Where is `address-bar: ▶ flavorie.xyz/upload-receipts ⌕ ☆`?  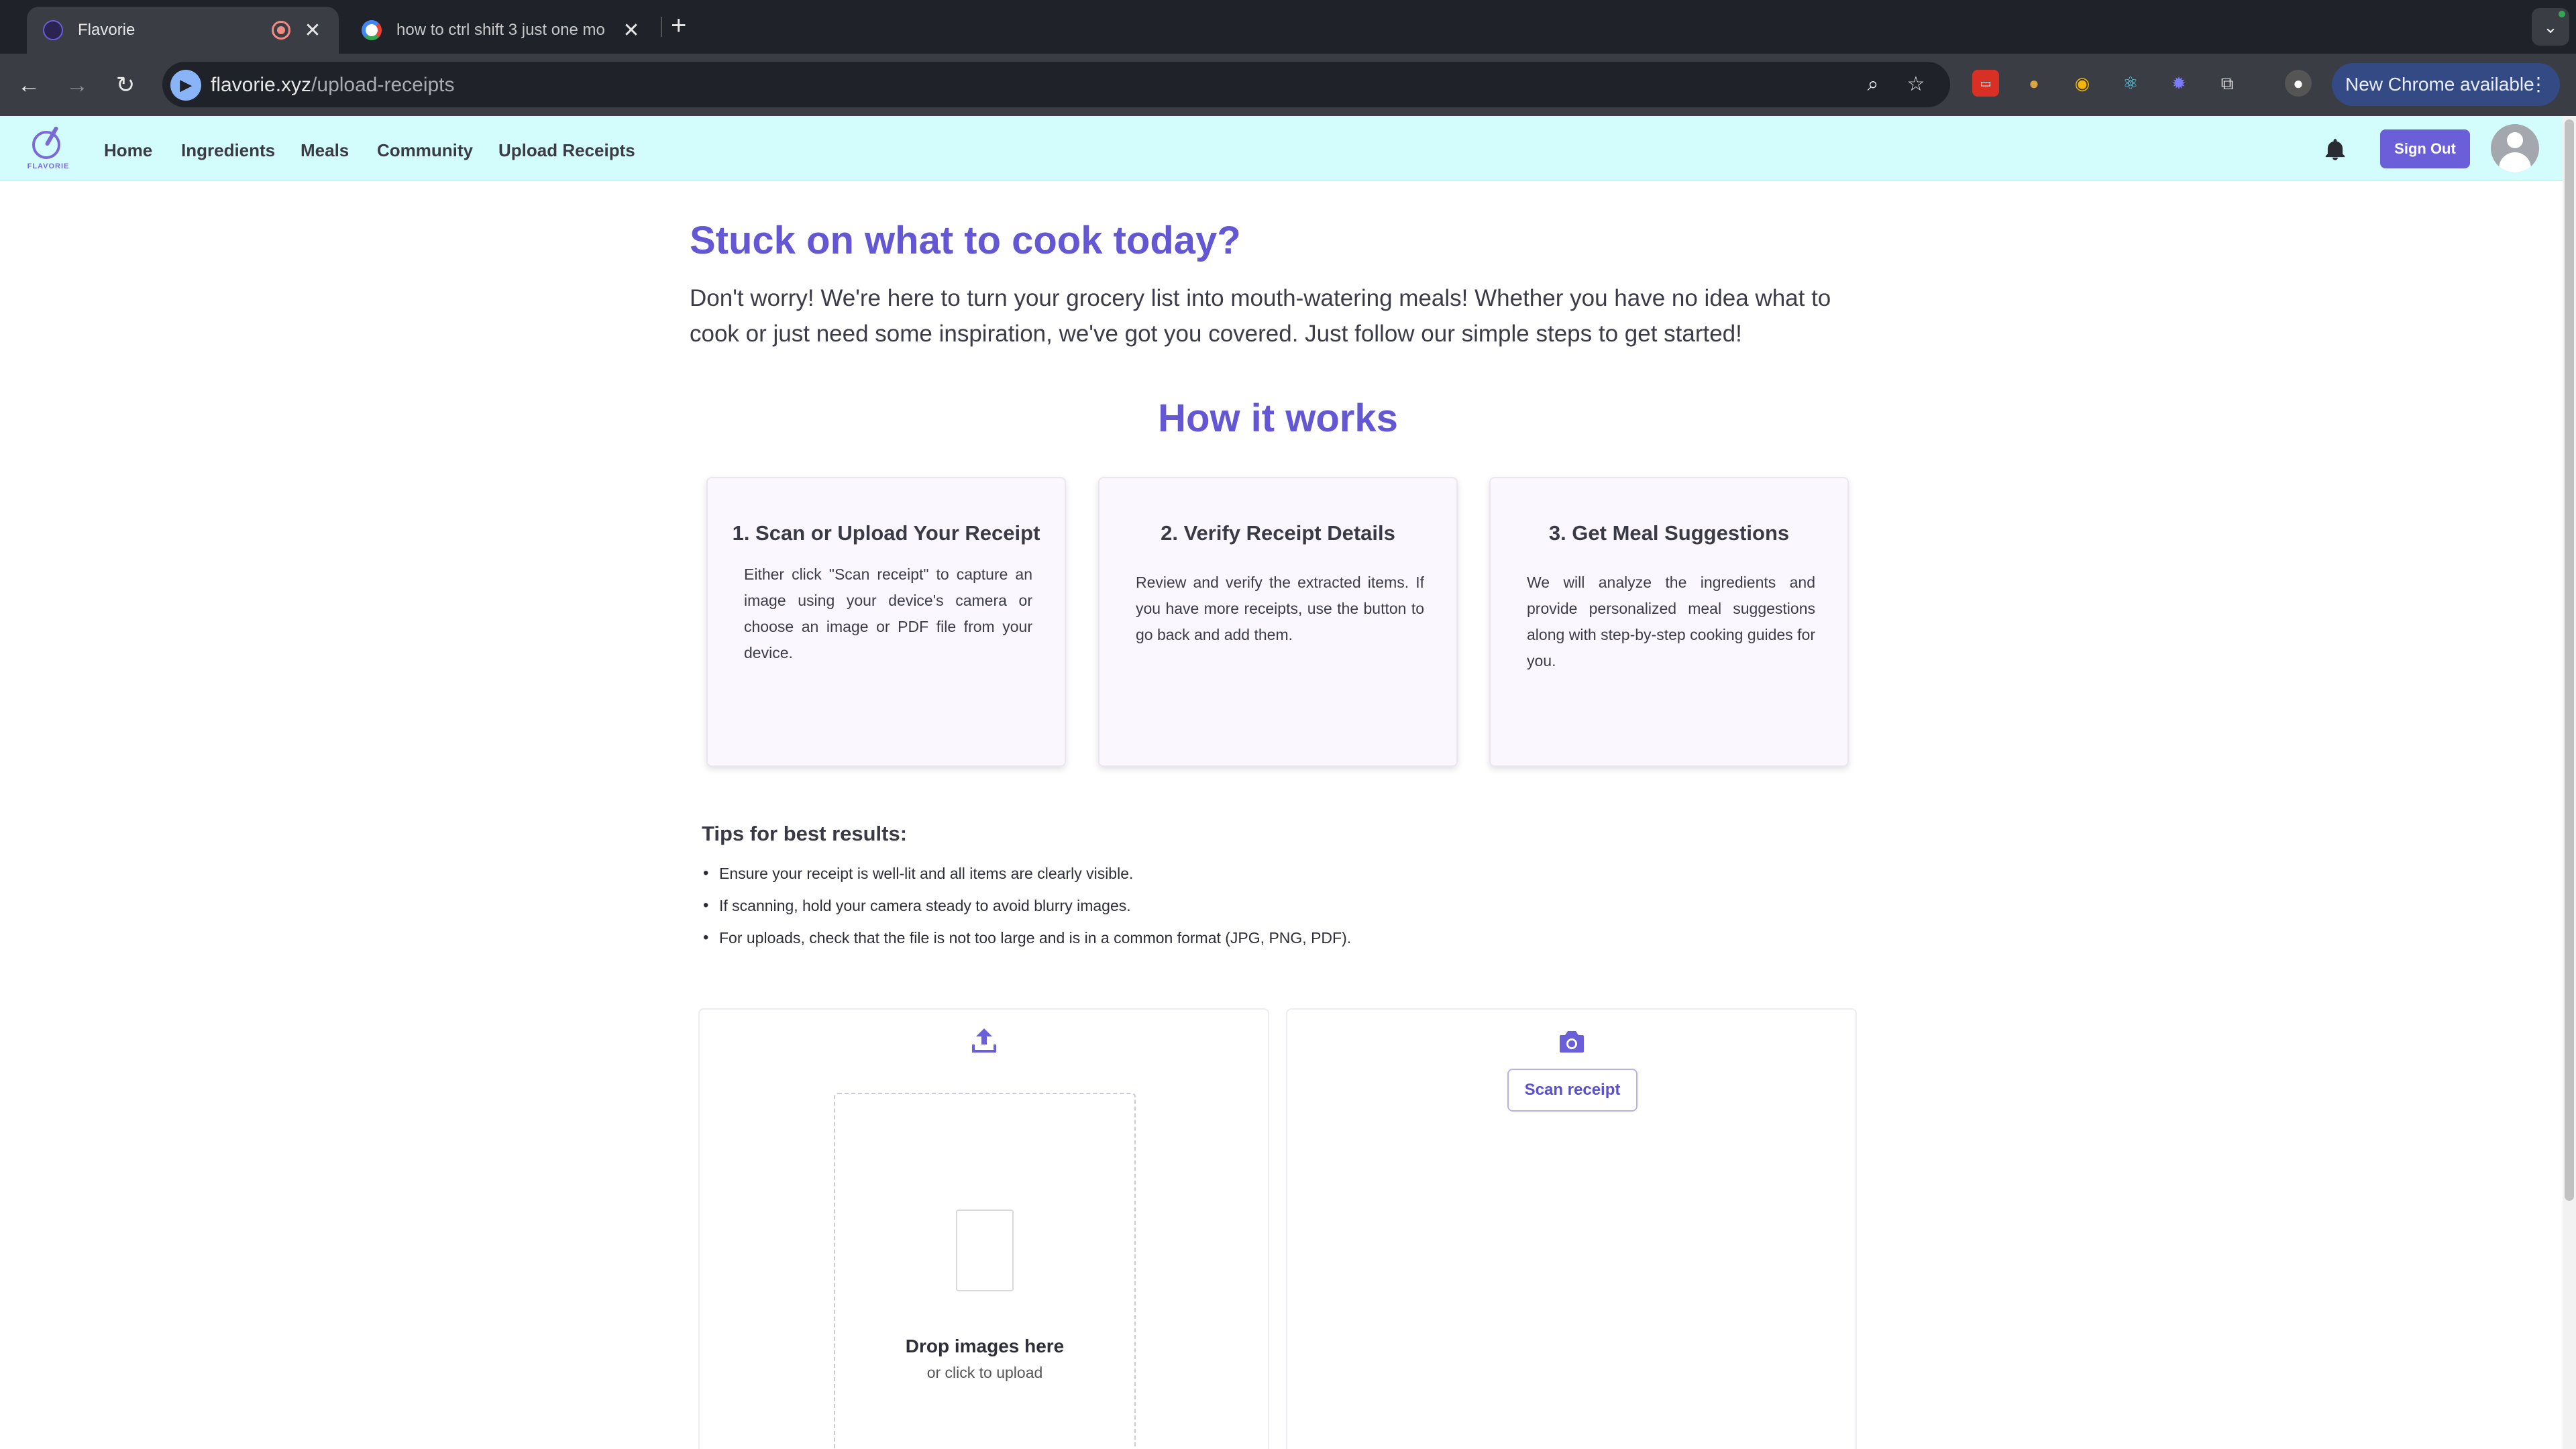
address-bar: ▶ flavorie.xyz/upload-receipts ⌕ ☆ is located at coordinates (1056, 84).